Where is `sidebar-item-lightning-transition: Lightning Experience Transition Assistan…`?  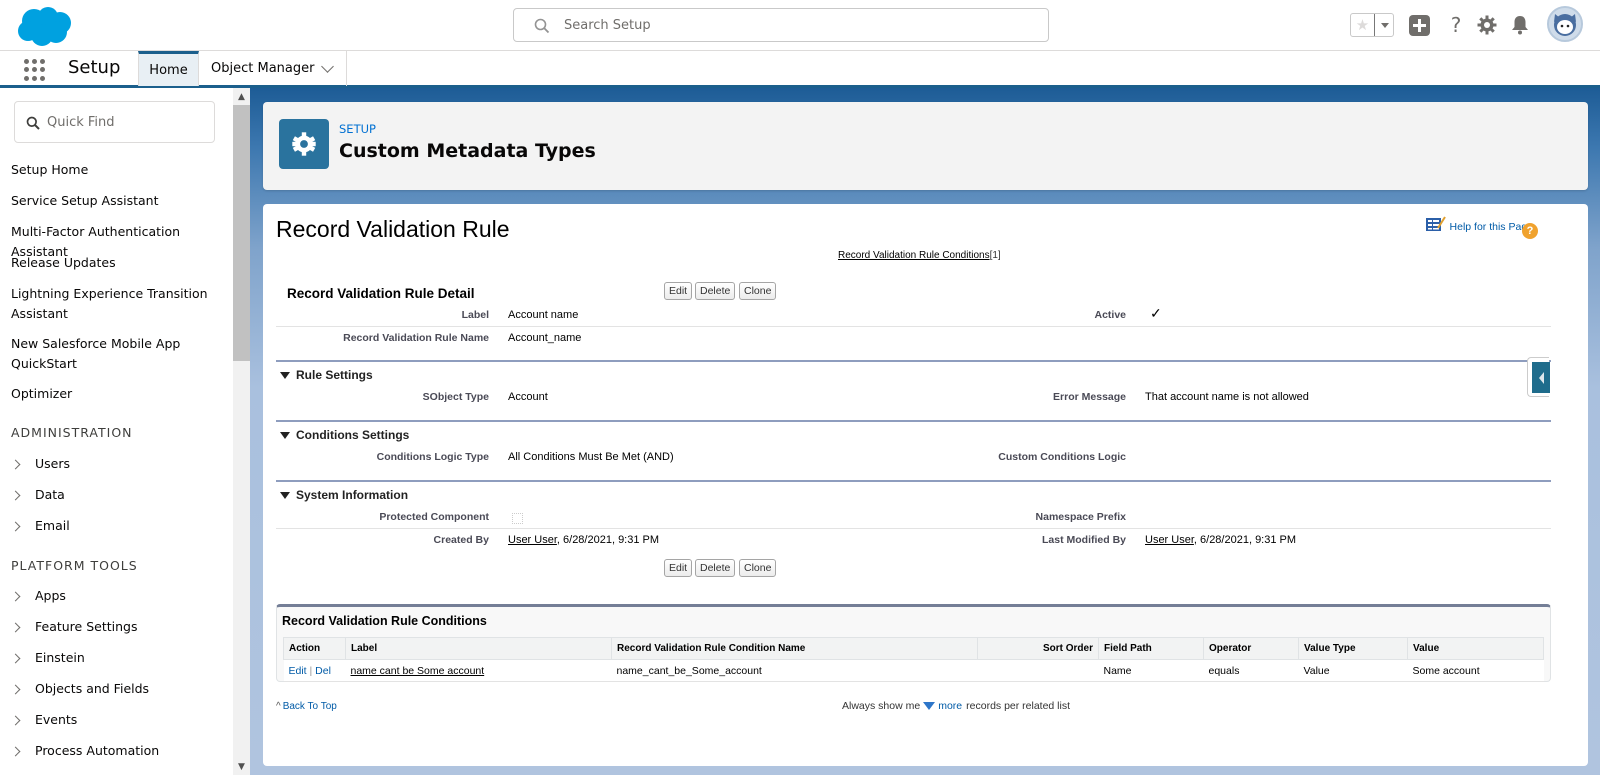 sidebar-item-lightning-transition: Lightning Experience Transition Assistan… is located at coordinates (111, 304).